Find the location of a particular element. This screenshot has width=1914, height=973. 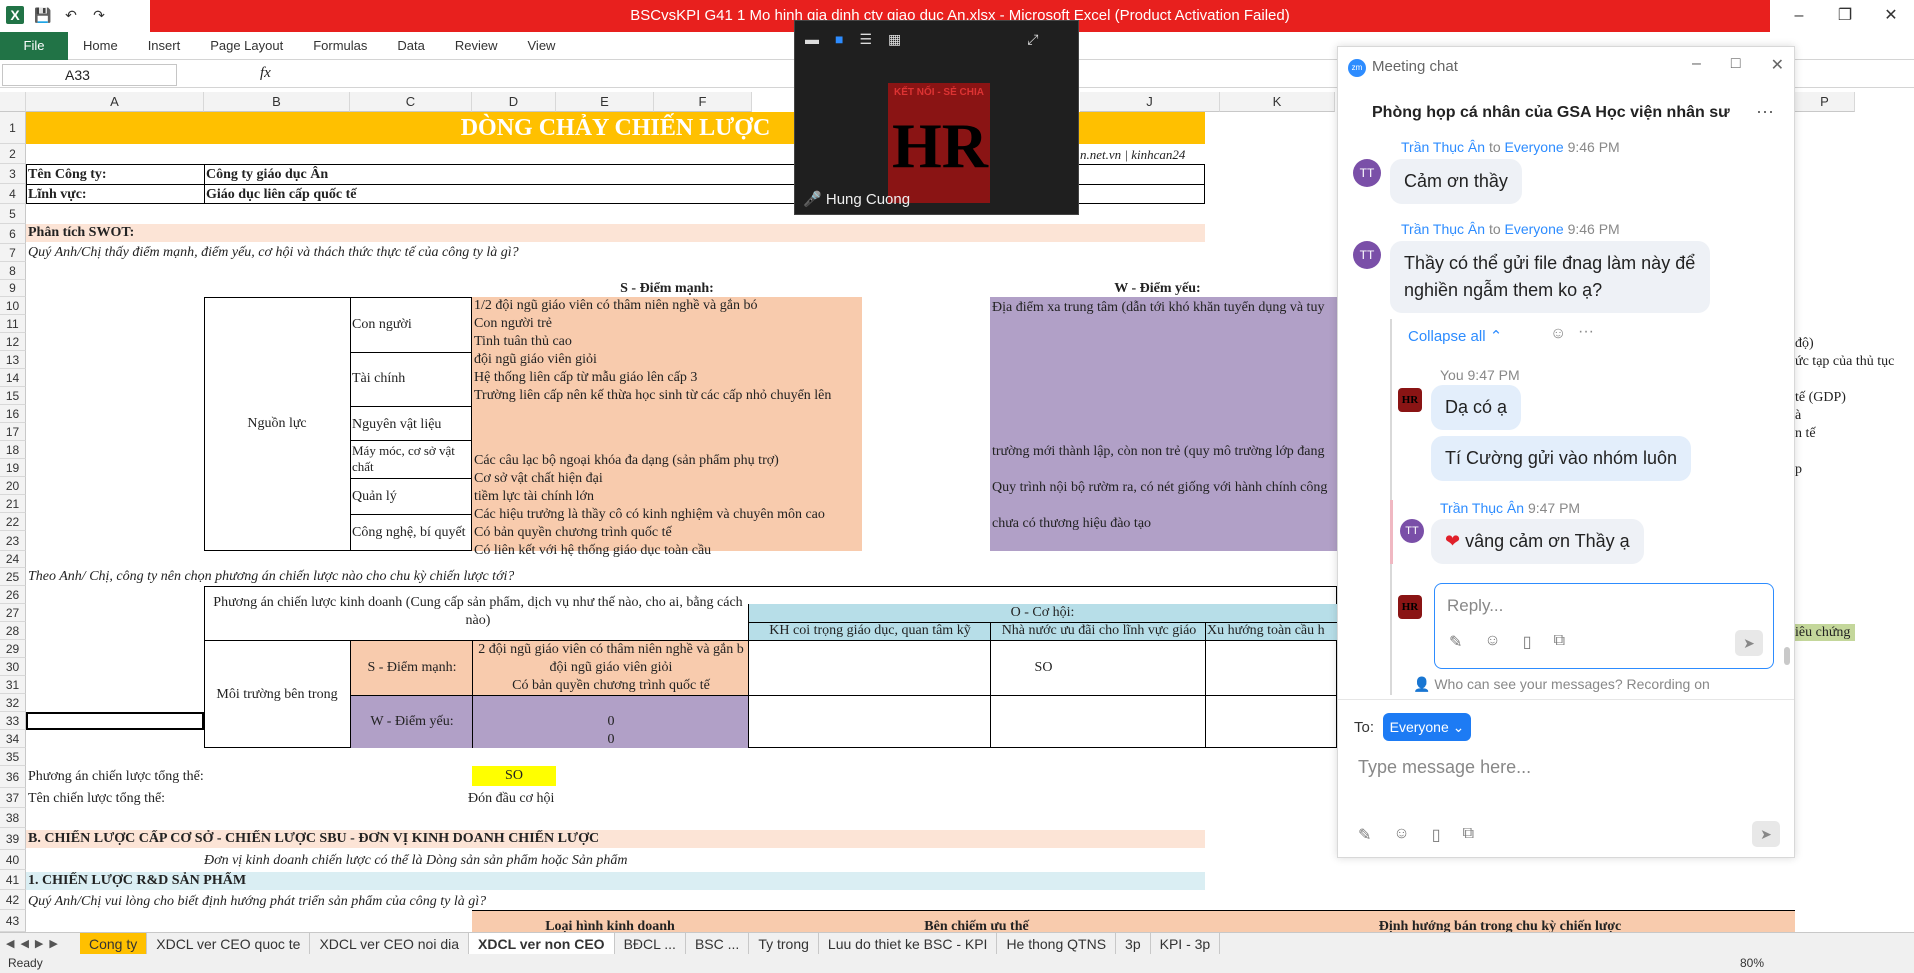

overall-label: Phương án chiến lược tổng thể: is located at coordinates (116, 776).